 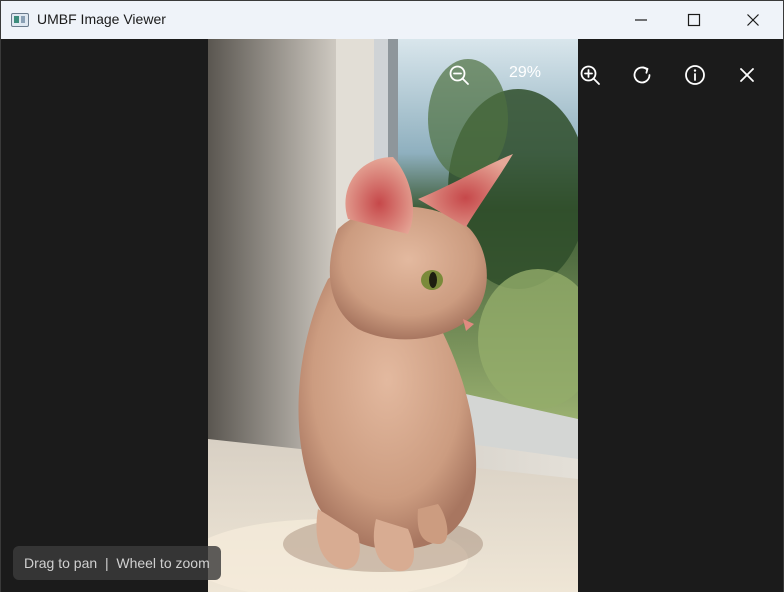 I want to click on rotate-button, so click(x=642, y=75).